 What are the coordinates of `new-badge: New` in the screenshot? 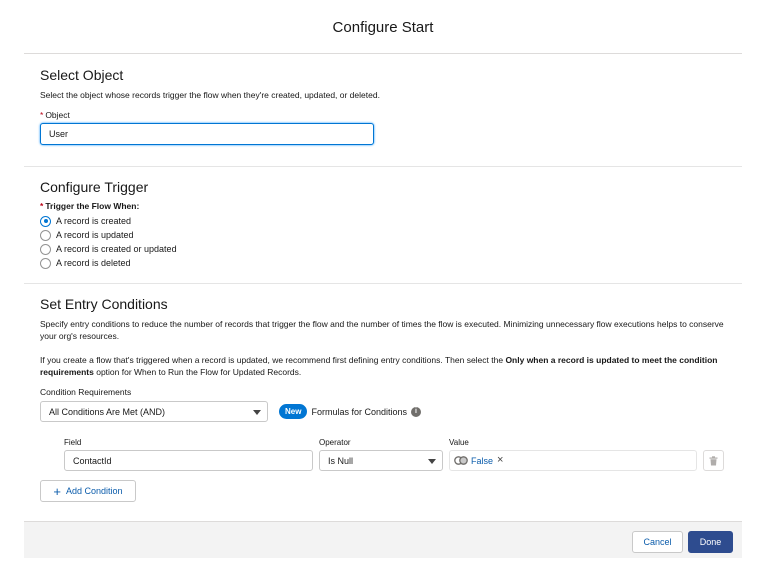 It's located at (293, 411).